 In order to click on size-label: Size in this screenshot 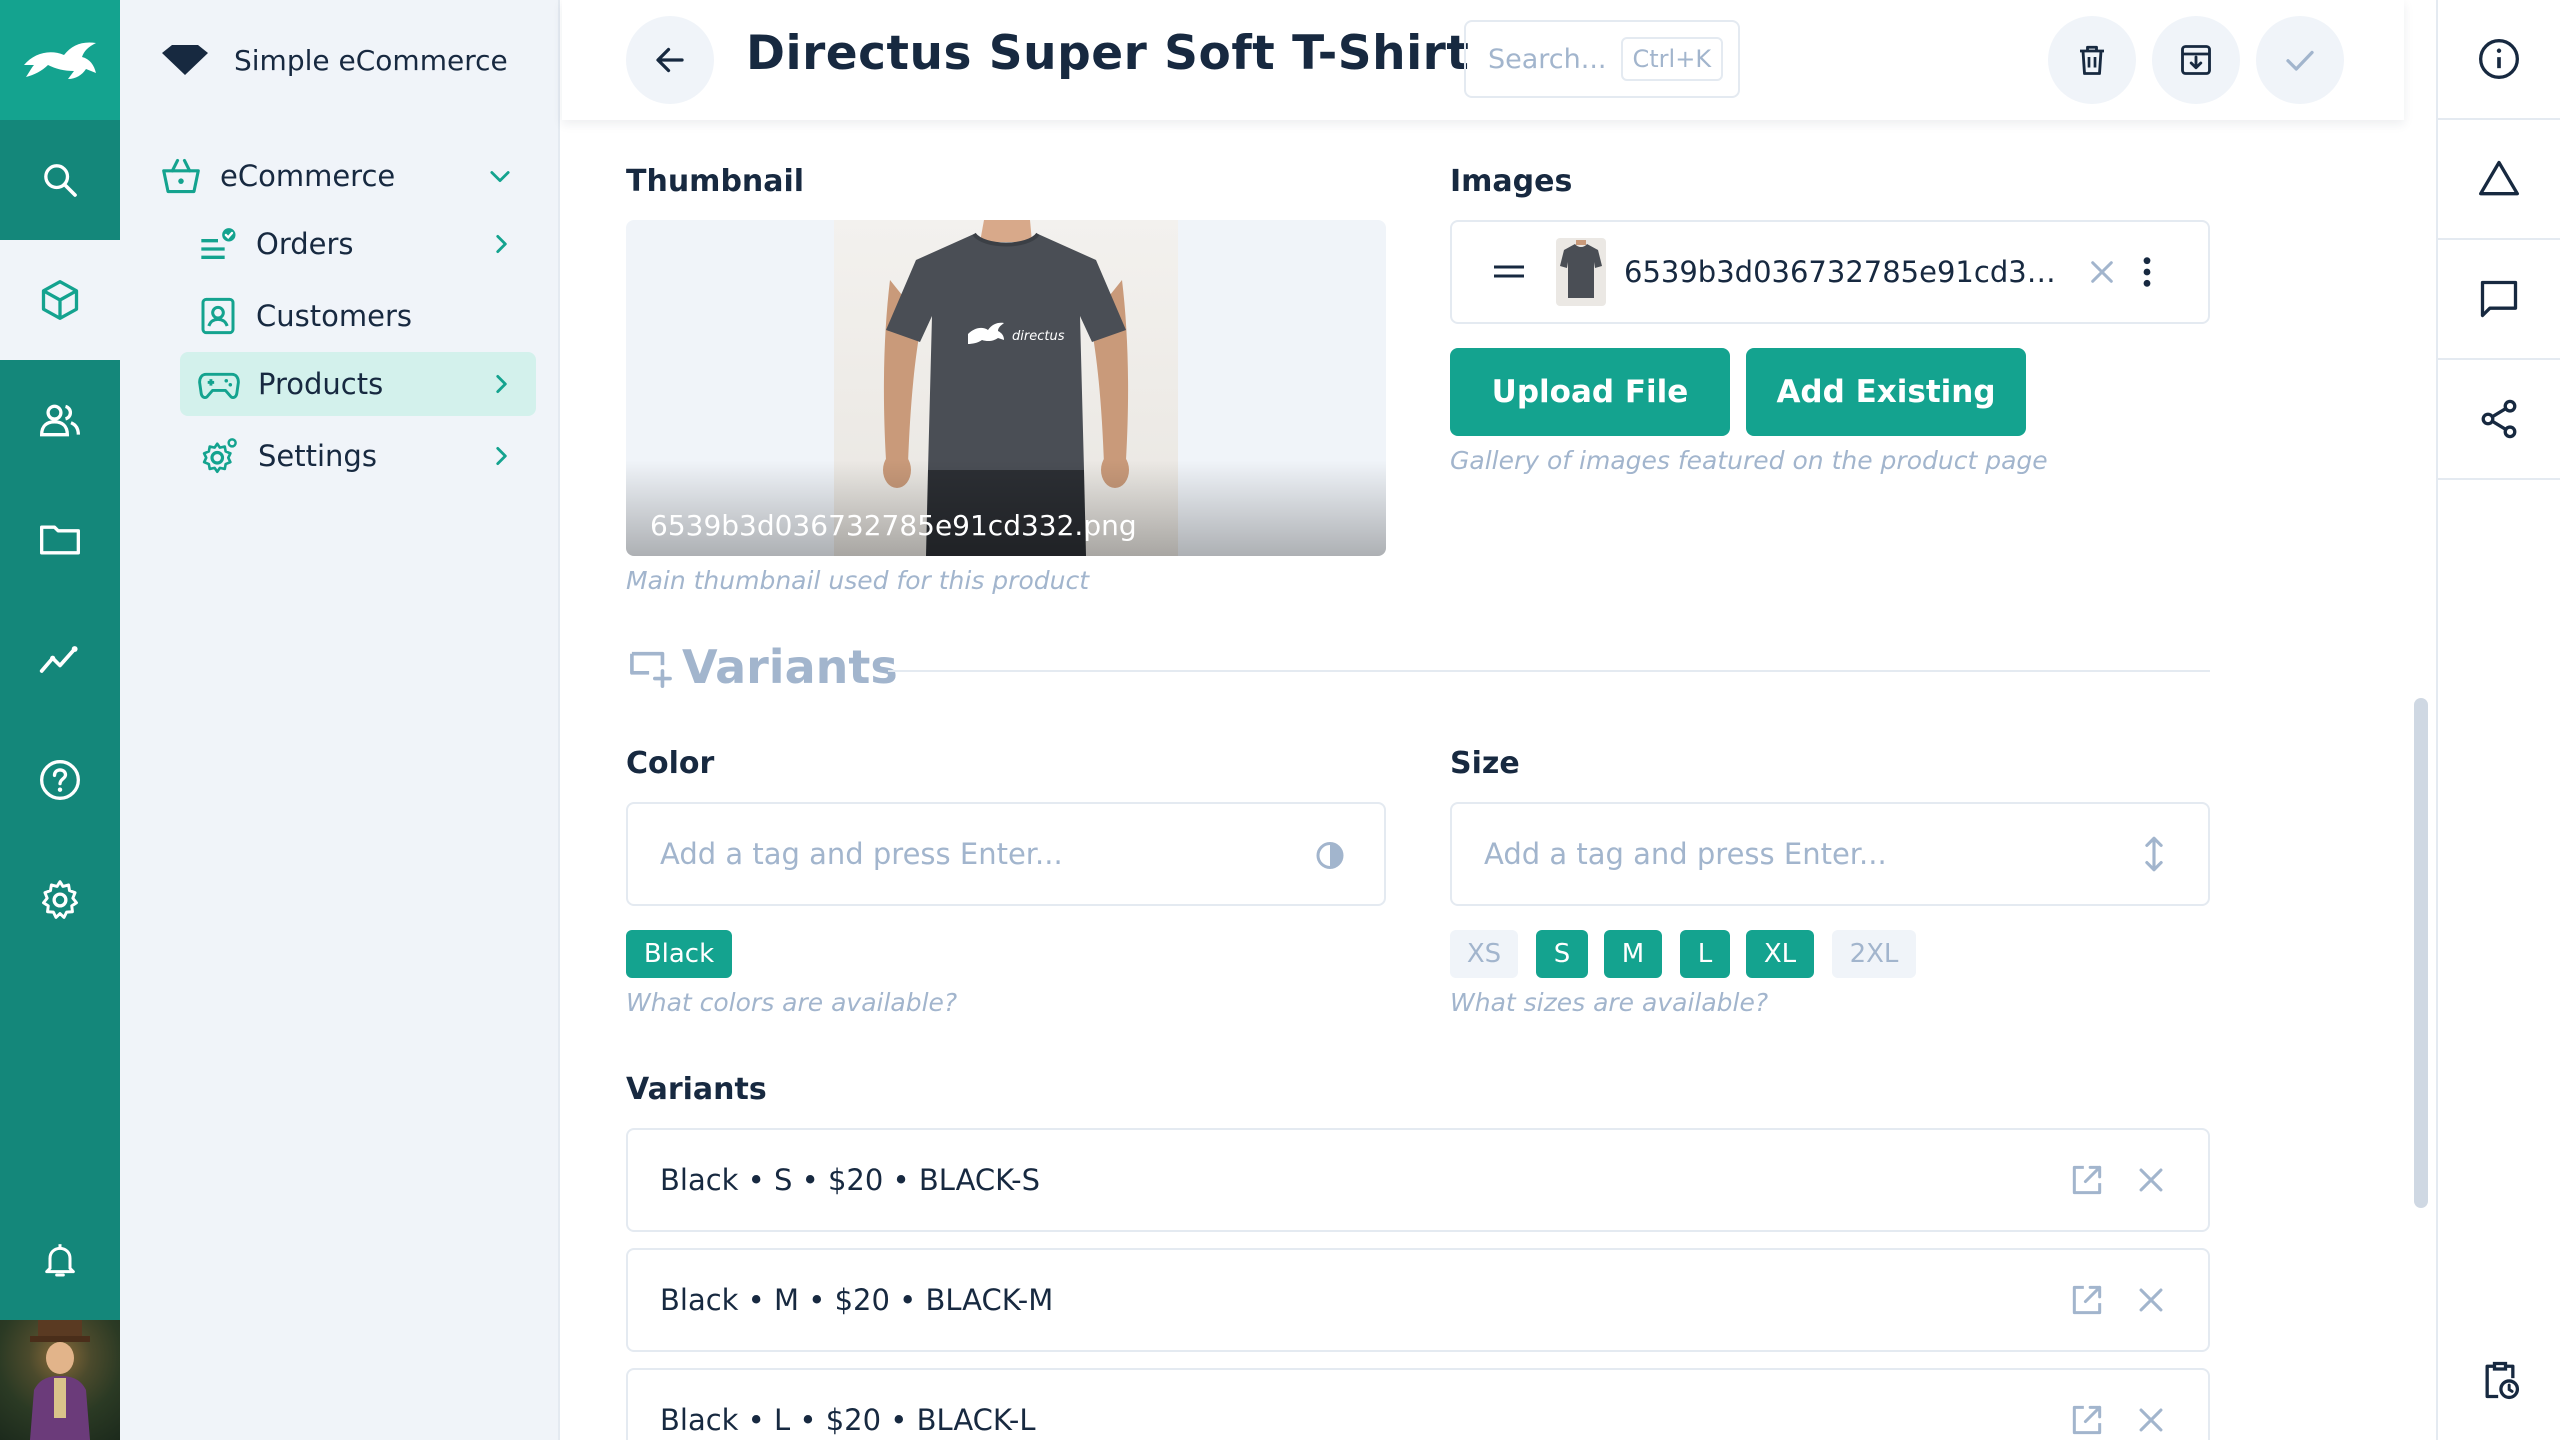, I will do `click(1485, 763)`.